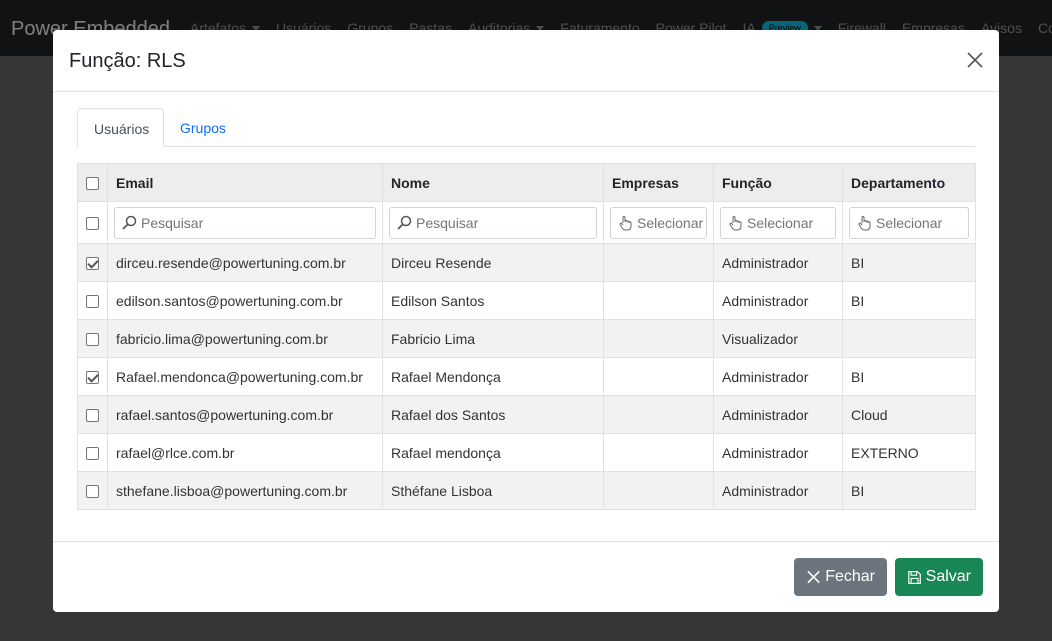  Describe the element at coordinates (909, 182) in the screenshot. I see `column-header-departamento: Departamento` at that location.